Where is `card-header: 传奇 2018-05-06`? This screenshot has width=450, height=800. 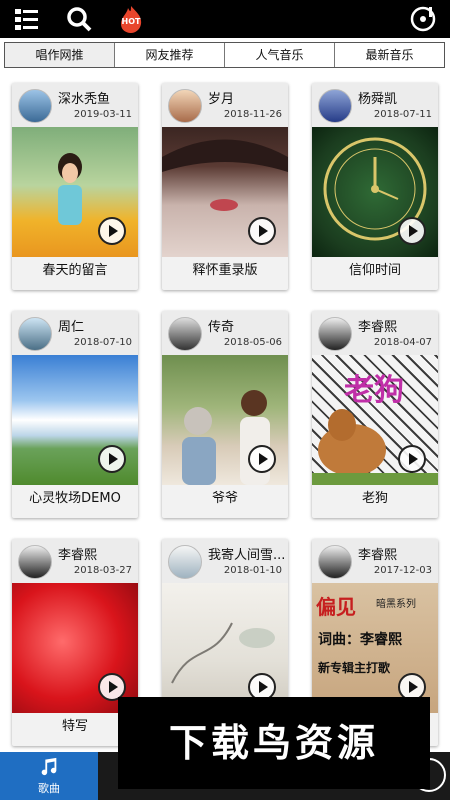
card-header: 传奇 2018-05-06 is located at coordinates (225, 333).